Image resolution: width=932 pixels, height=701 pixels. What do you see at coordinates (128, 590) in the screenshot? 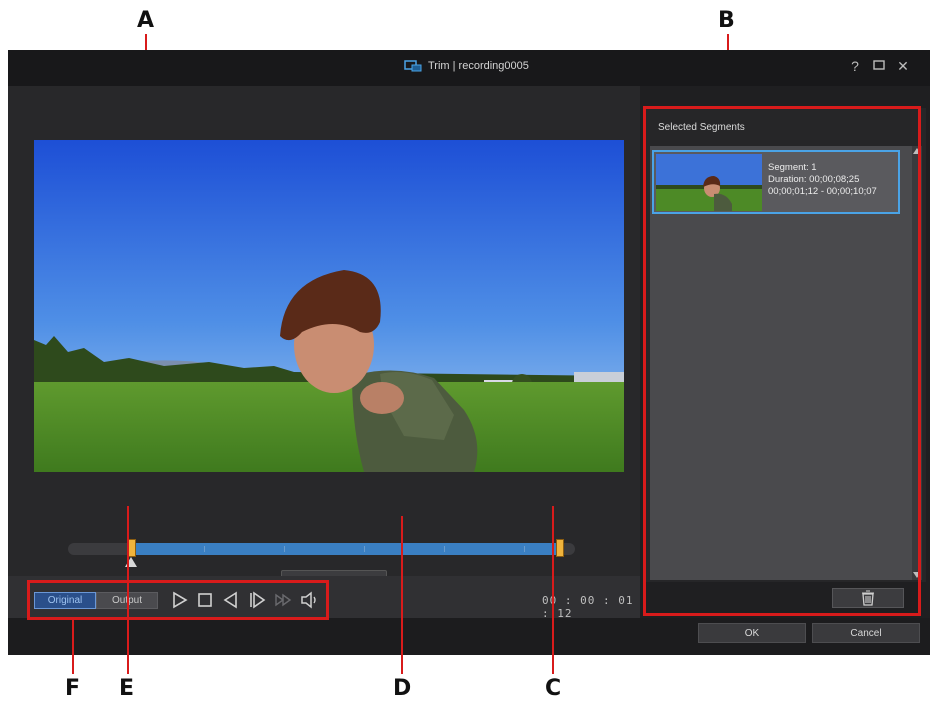
I see `callout-line-e` at bounding box center [128, 590].